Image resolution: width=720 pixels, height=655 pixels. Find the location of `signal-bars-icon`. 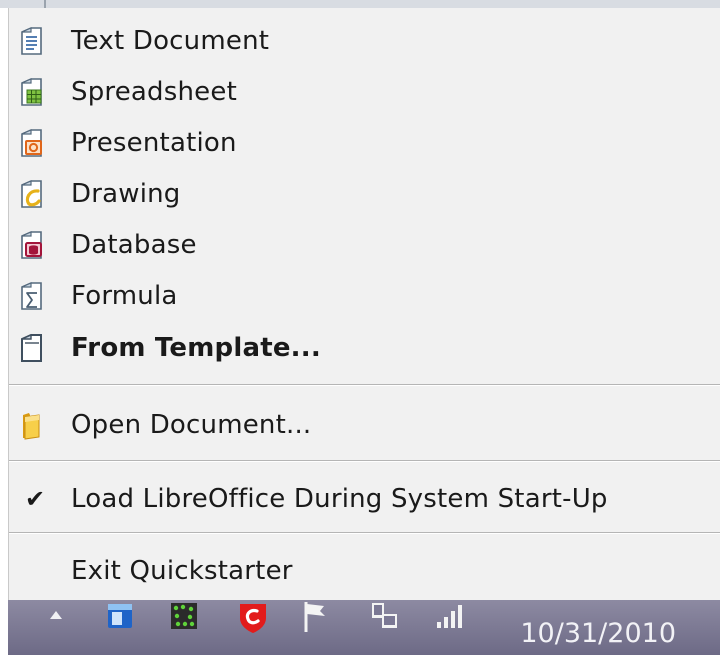

signal-bars-icon is located at coordinates (452, 627).